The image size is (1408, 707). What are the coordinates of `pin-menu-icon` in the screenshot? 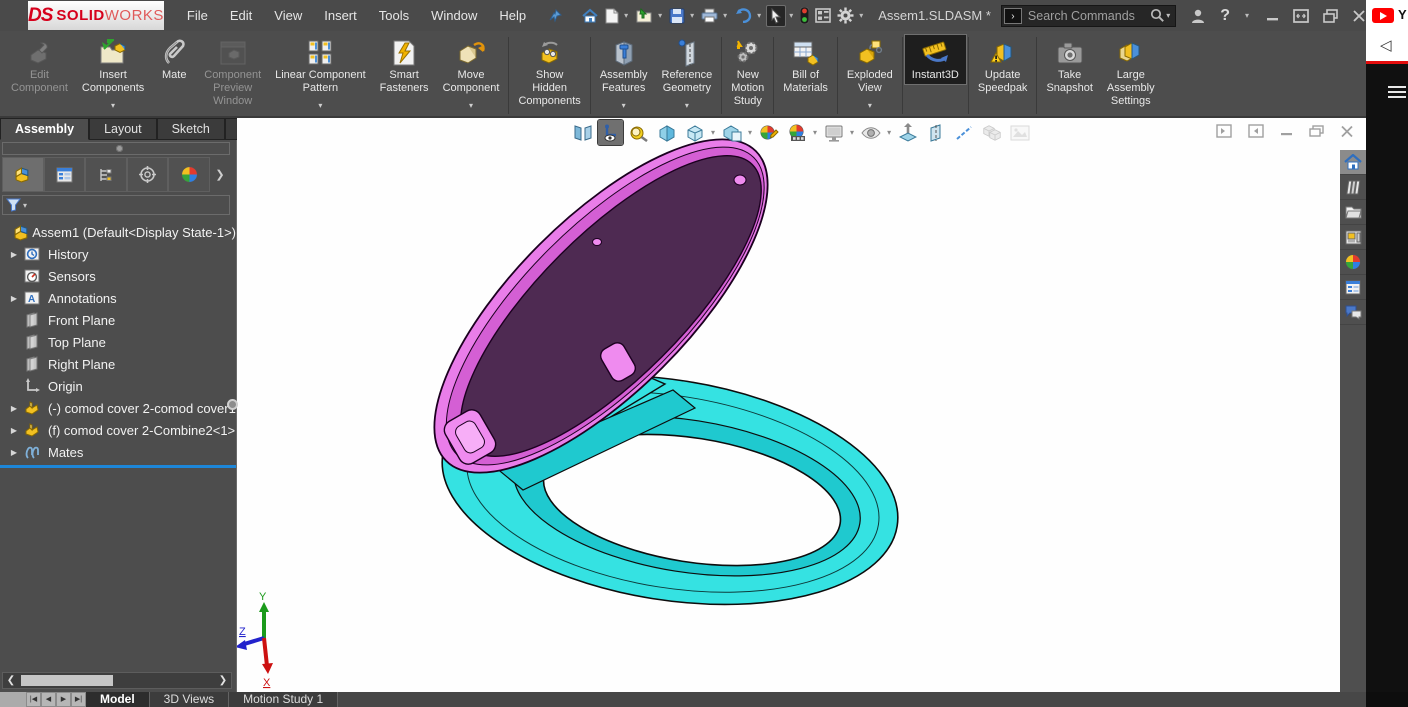 It's located at (555, 16).